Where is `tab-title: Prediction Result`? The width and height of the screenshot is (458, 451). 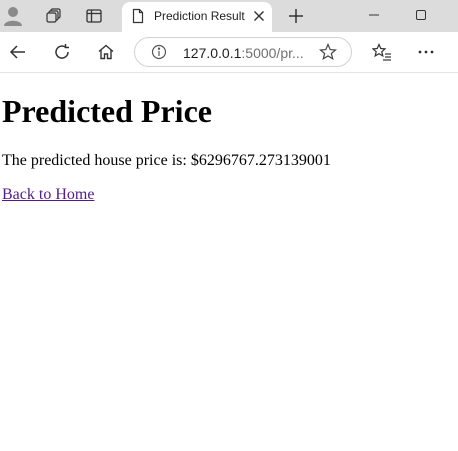 tab-title: Prediction Result is located at coordinates (199, 16).